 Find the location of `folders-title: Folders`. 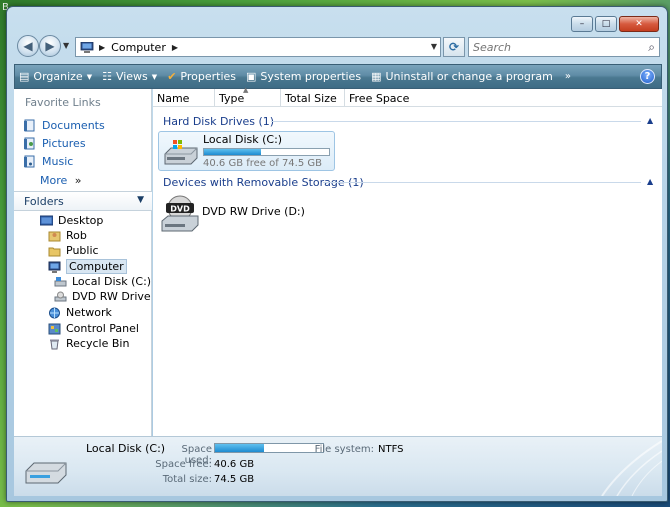

folders-title: Folders is located at coordinates (44, 201).